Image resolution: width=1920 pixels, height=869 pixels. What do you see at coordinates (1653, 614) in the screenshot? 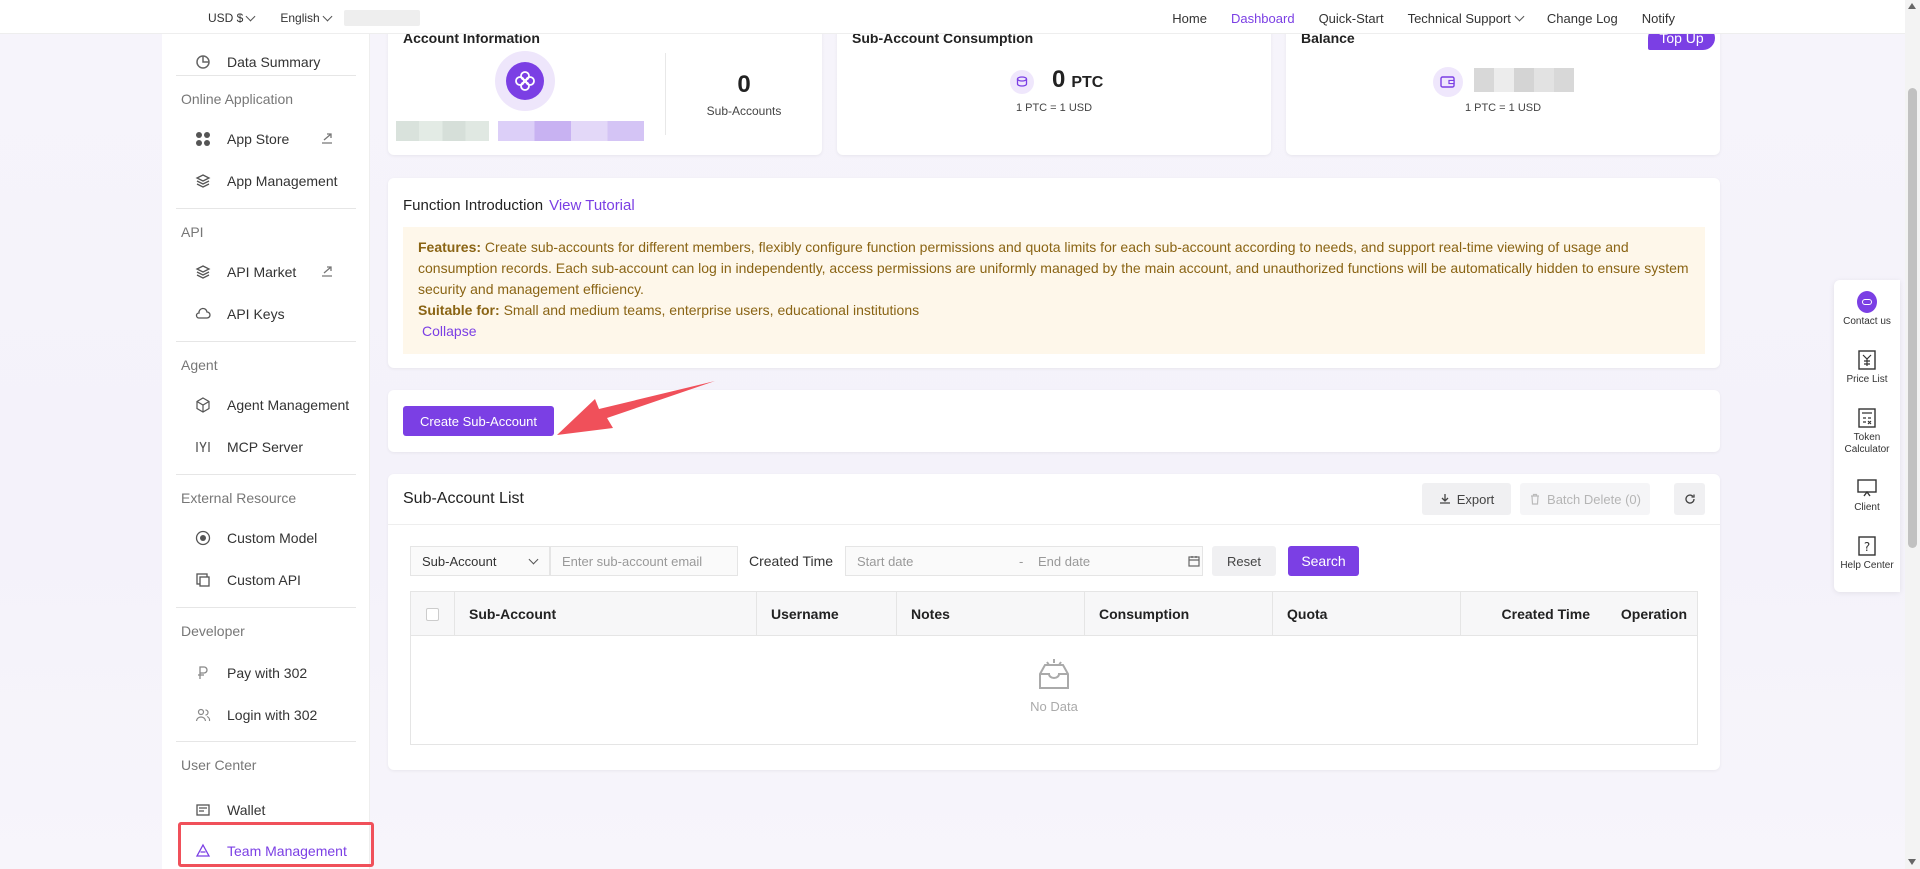
I see `column-header-operation: Operation` at bounding box center [1653, 614].